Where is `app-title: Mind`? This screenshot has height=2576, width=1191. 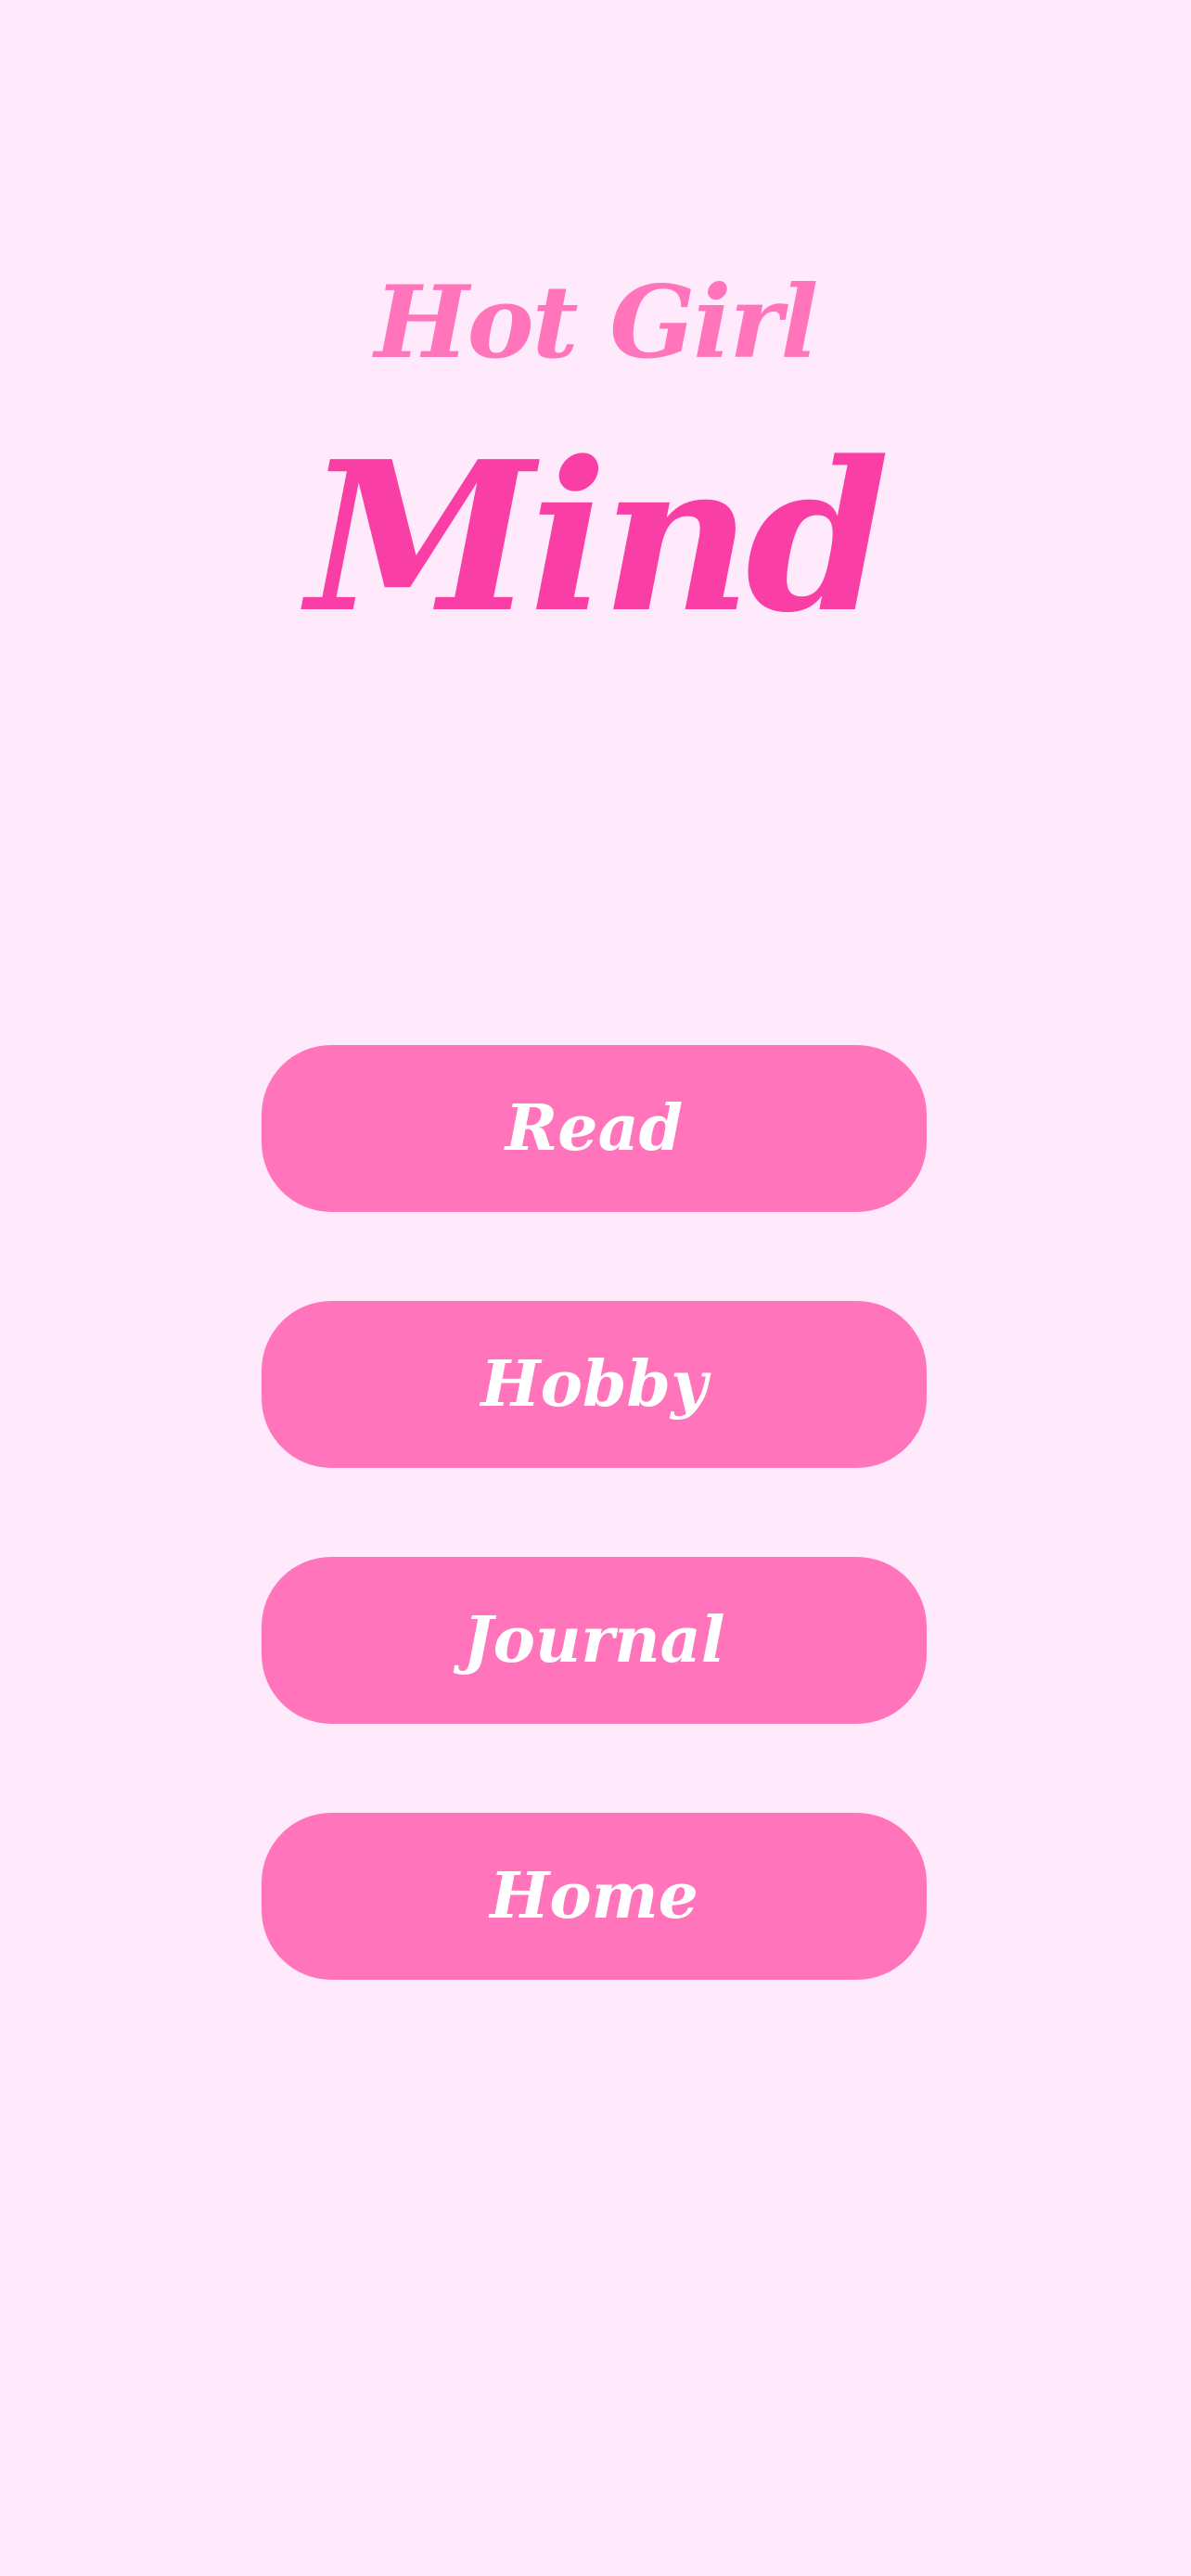
app-title: Mind is located at coordinates (598, 538).